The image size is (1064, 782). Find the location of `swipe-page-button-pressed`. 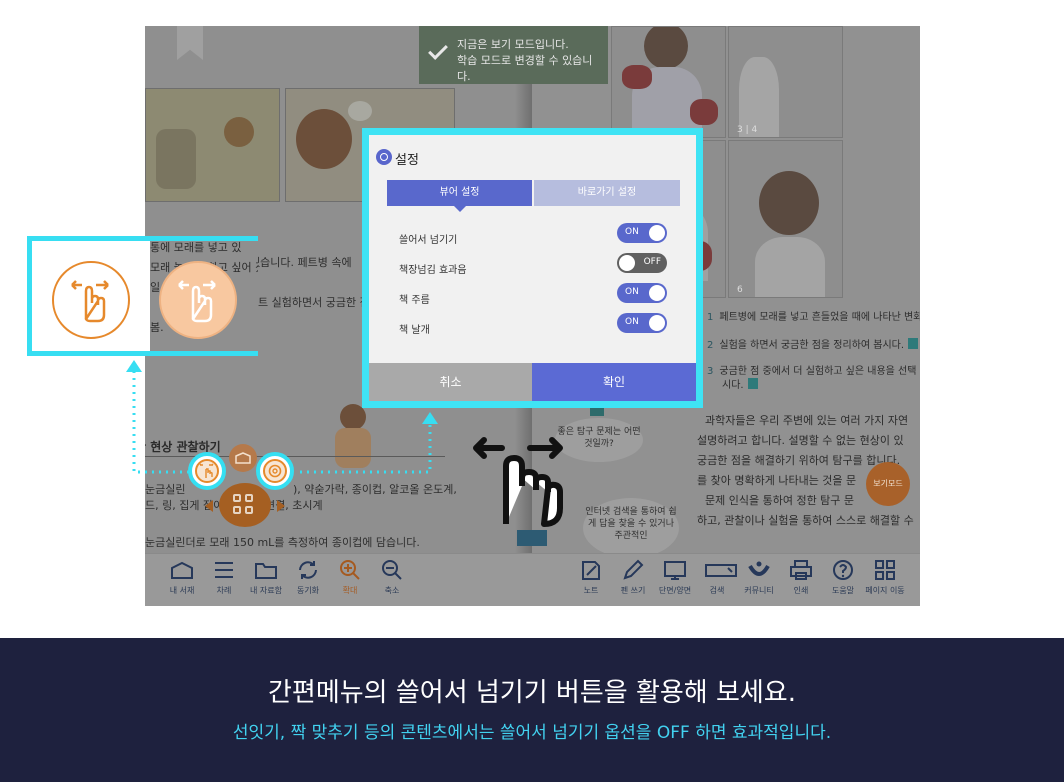

swipe-page-button-pressed is located at coordinates (198, 300).